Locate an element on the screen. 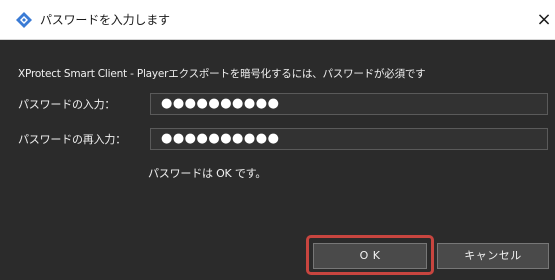  password-status-text: パスワードは OK です。 is located at coordinates (207, 173).